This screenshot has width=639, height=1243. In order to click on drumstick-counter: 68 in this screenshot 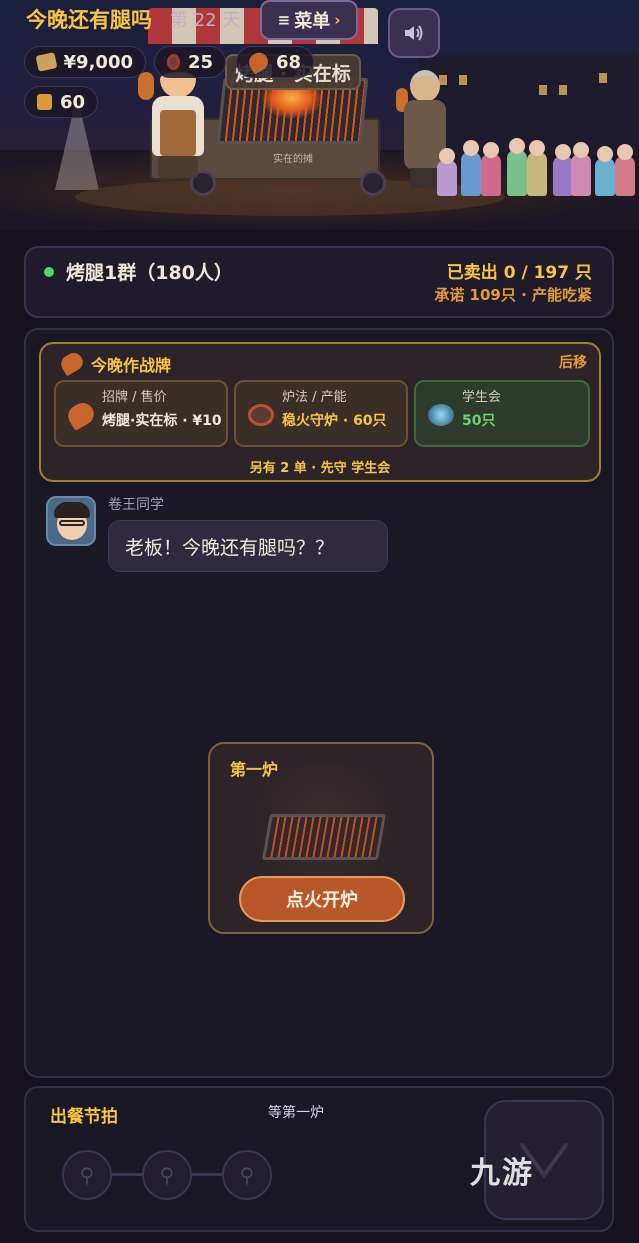, I will do `click(275, 62)`.